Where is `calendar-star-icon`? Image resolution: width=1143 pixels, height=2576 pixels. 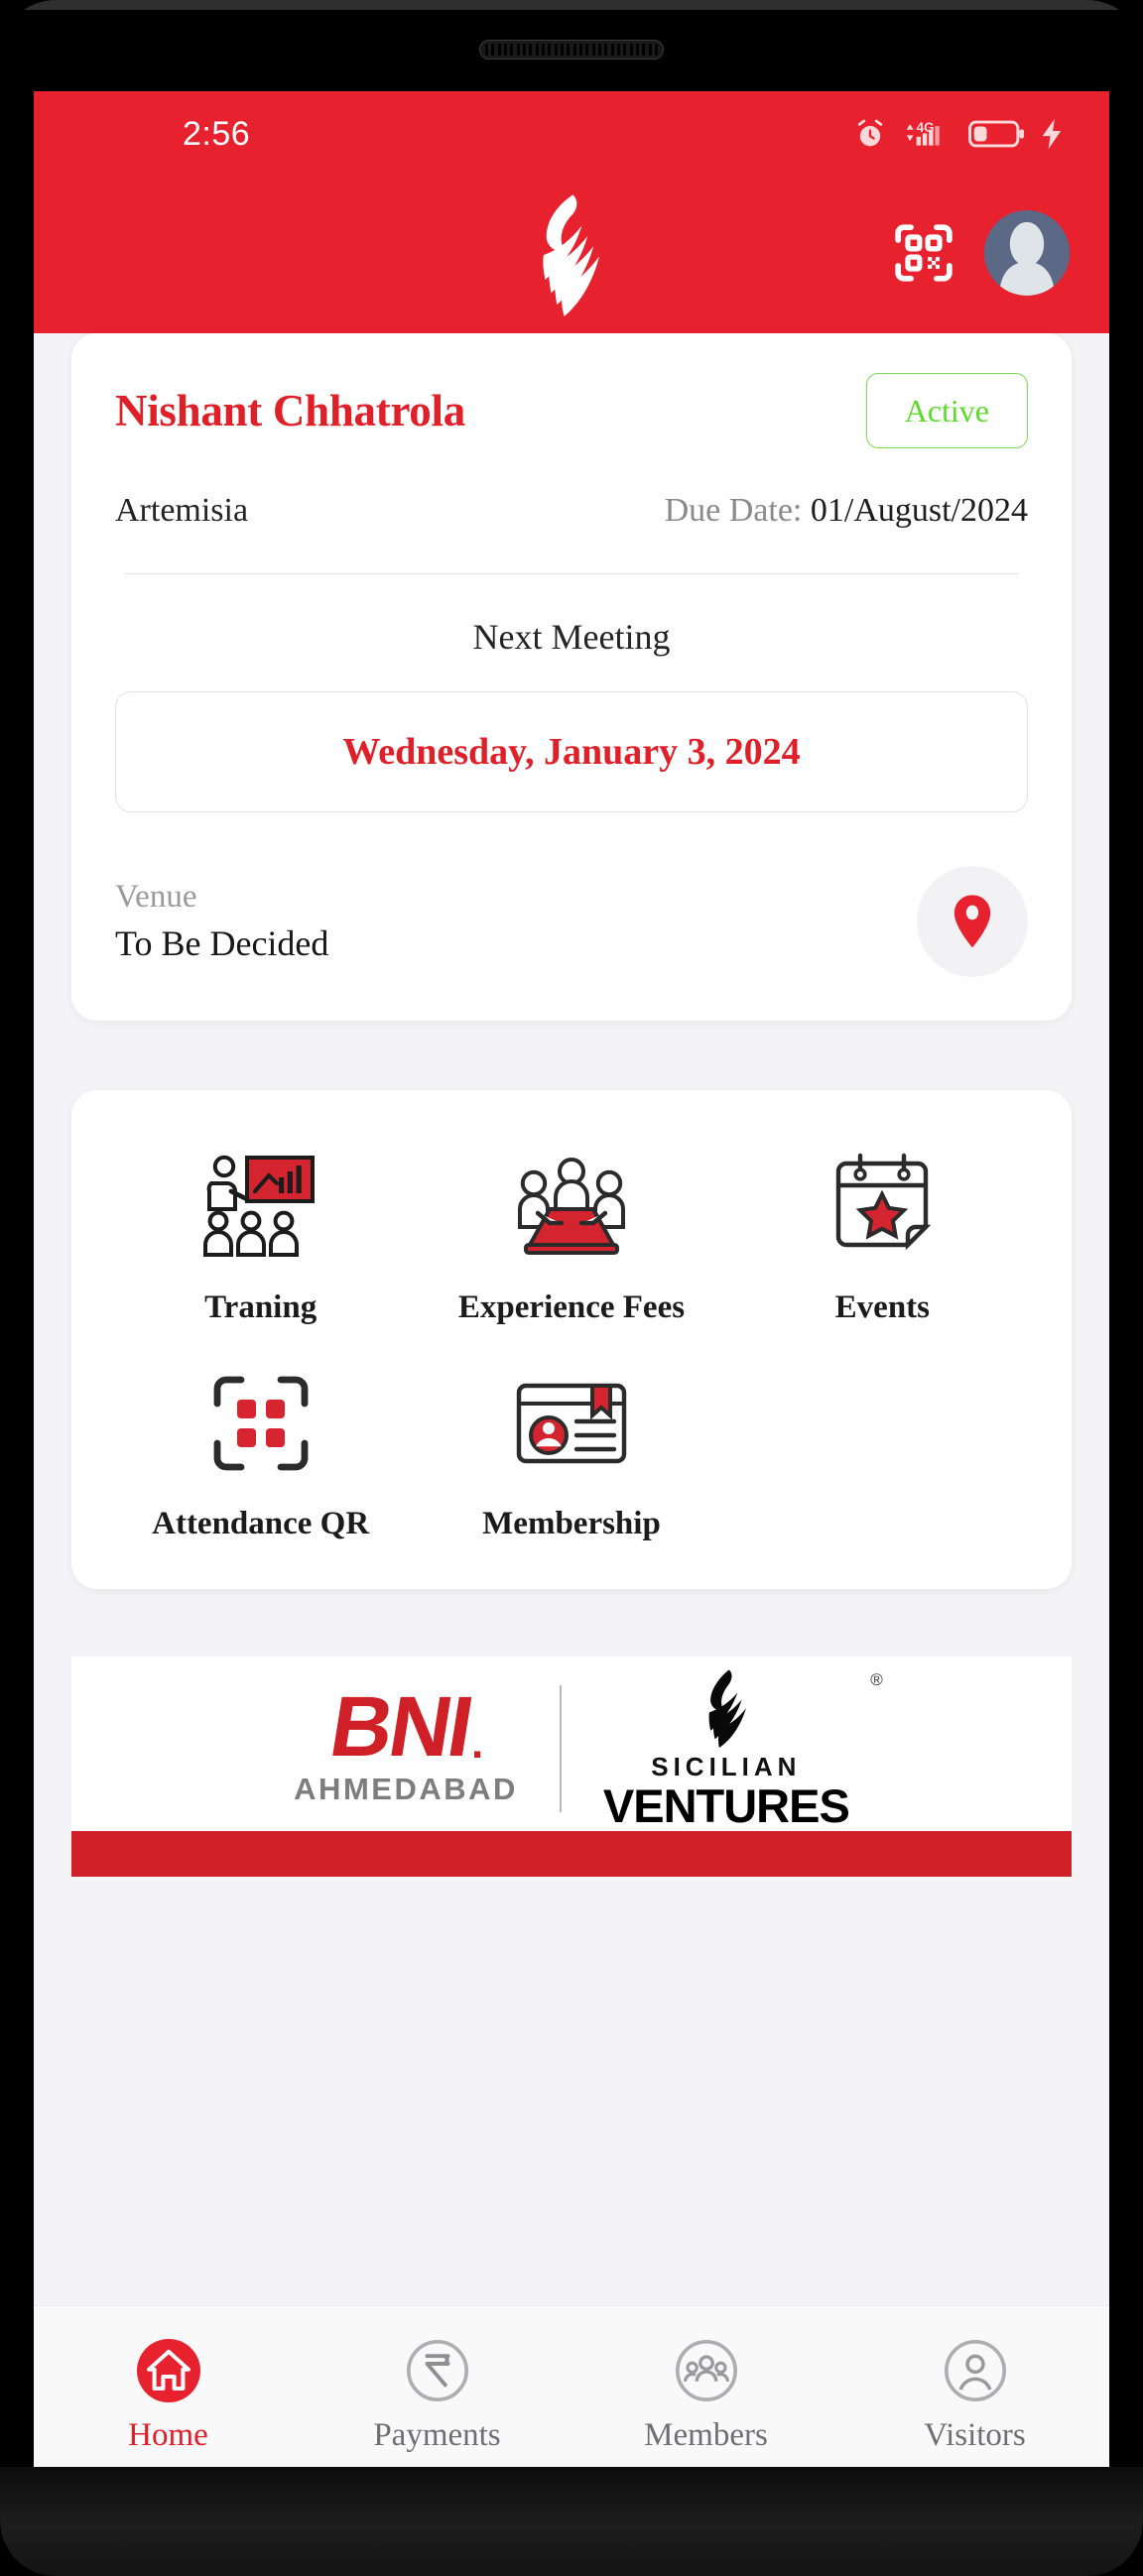
calendar-star-icon is located at coordinates (882, 1207).